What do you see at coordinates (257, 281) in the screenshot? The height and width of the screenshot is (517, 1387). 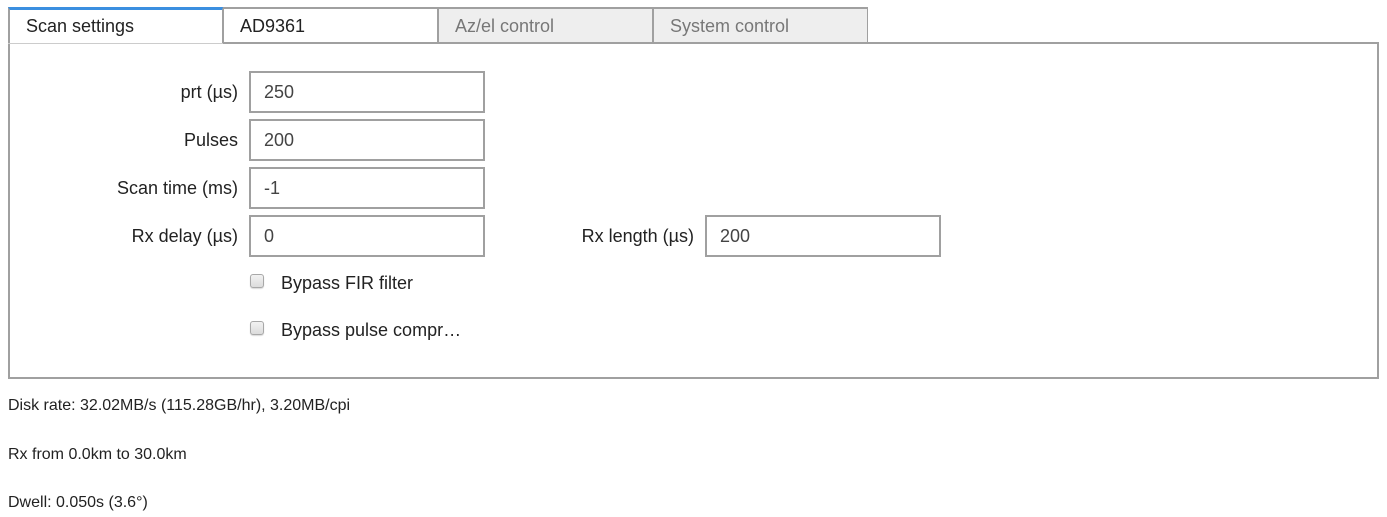 I see `bypass-fir-checkbox` at bounding box center [257, 281].